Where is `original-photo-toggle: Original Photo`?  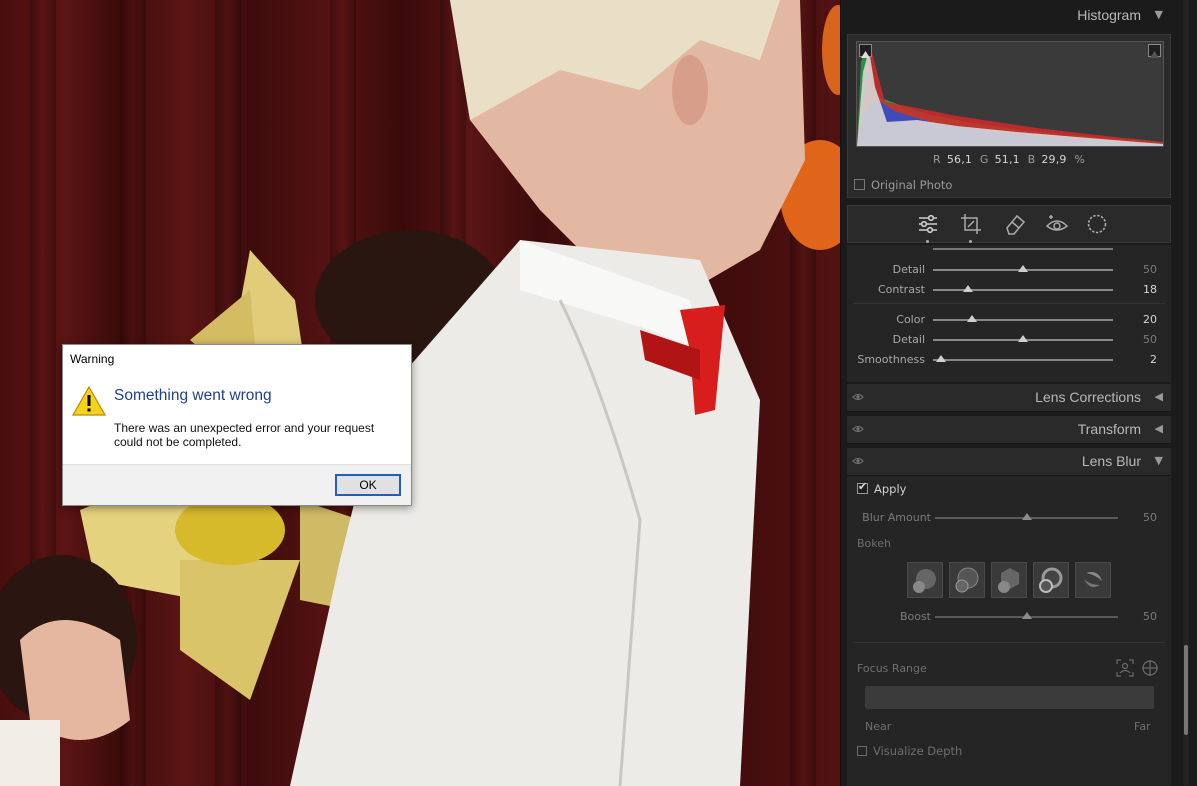 original-photo-toggle: Original Photo is located at coordinates (903, 185).